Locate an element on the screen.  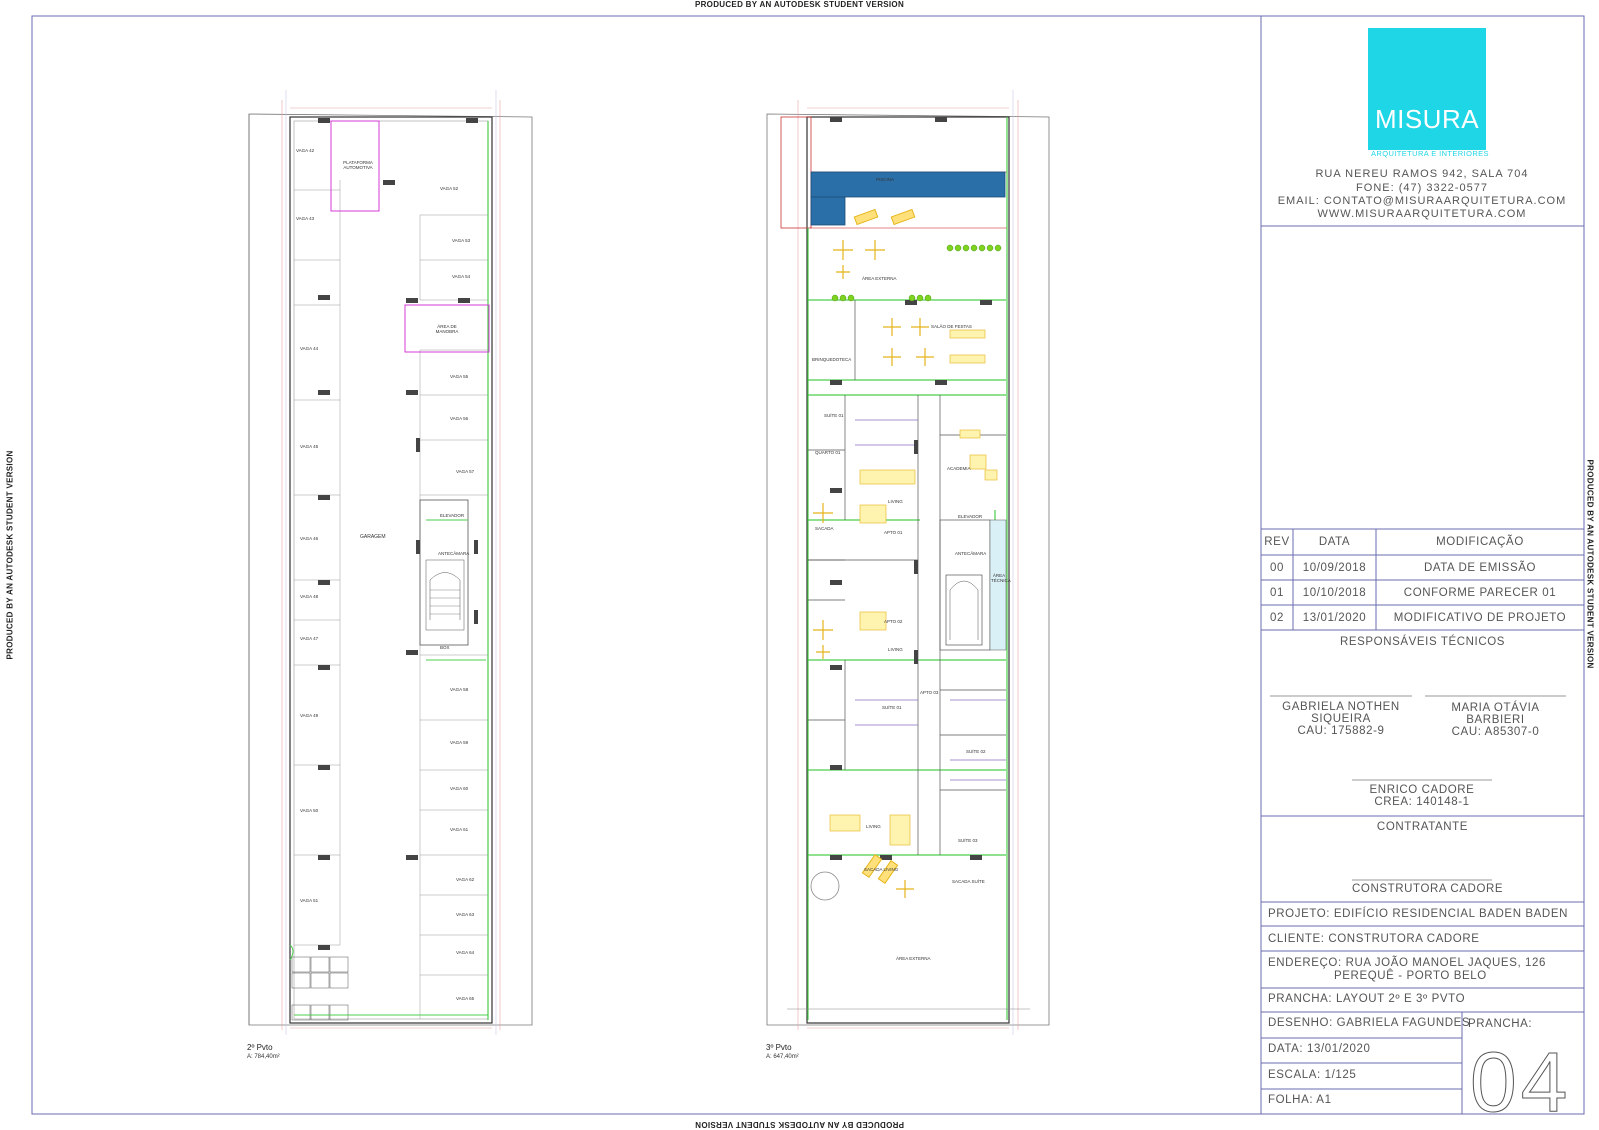
room-label: VAGA 56 is located at coordinates (459, 418).